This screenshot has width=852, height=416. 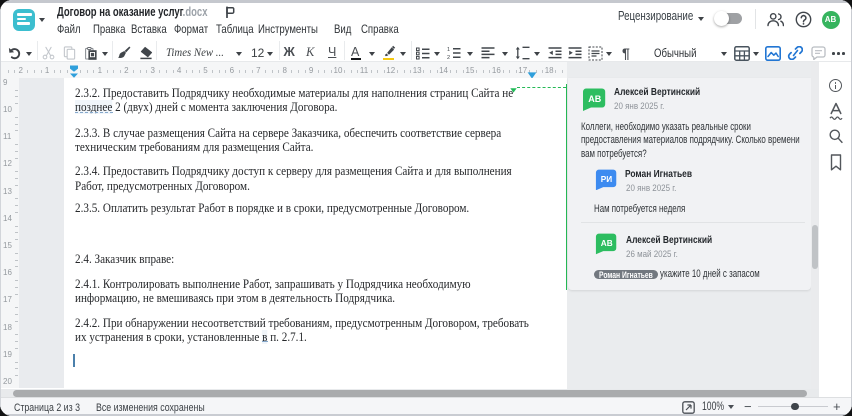 What do you see at coordinates (448, 50) in the screenshot?
I see `svg-text: 1` at bounding box center [448, 50].